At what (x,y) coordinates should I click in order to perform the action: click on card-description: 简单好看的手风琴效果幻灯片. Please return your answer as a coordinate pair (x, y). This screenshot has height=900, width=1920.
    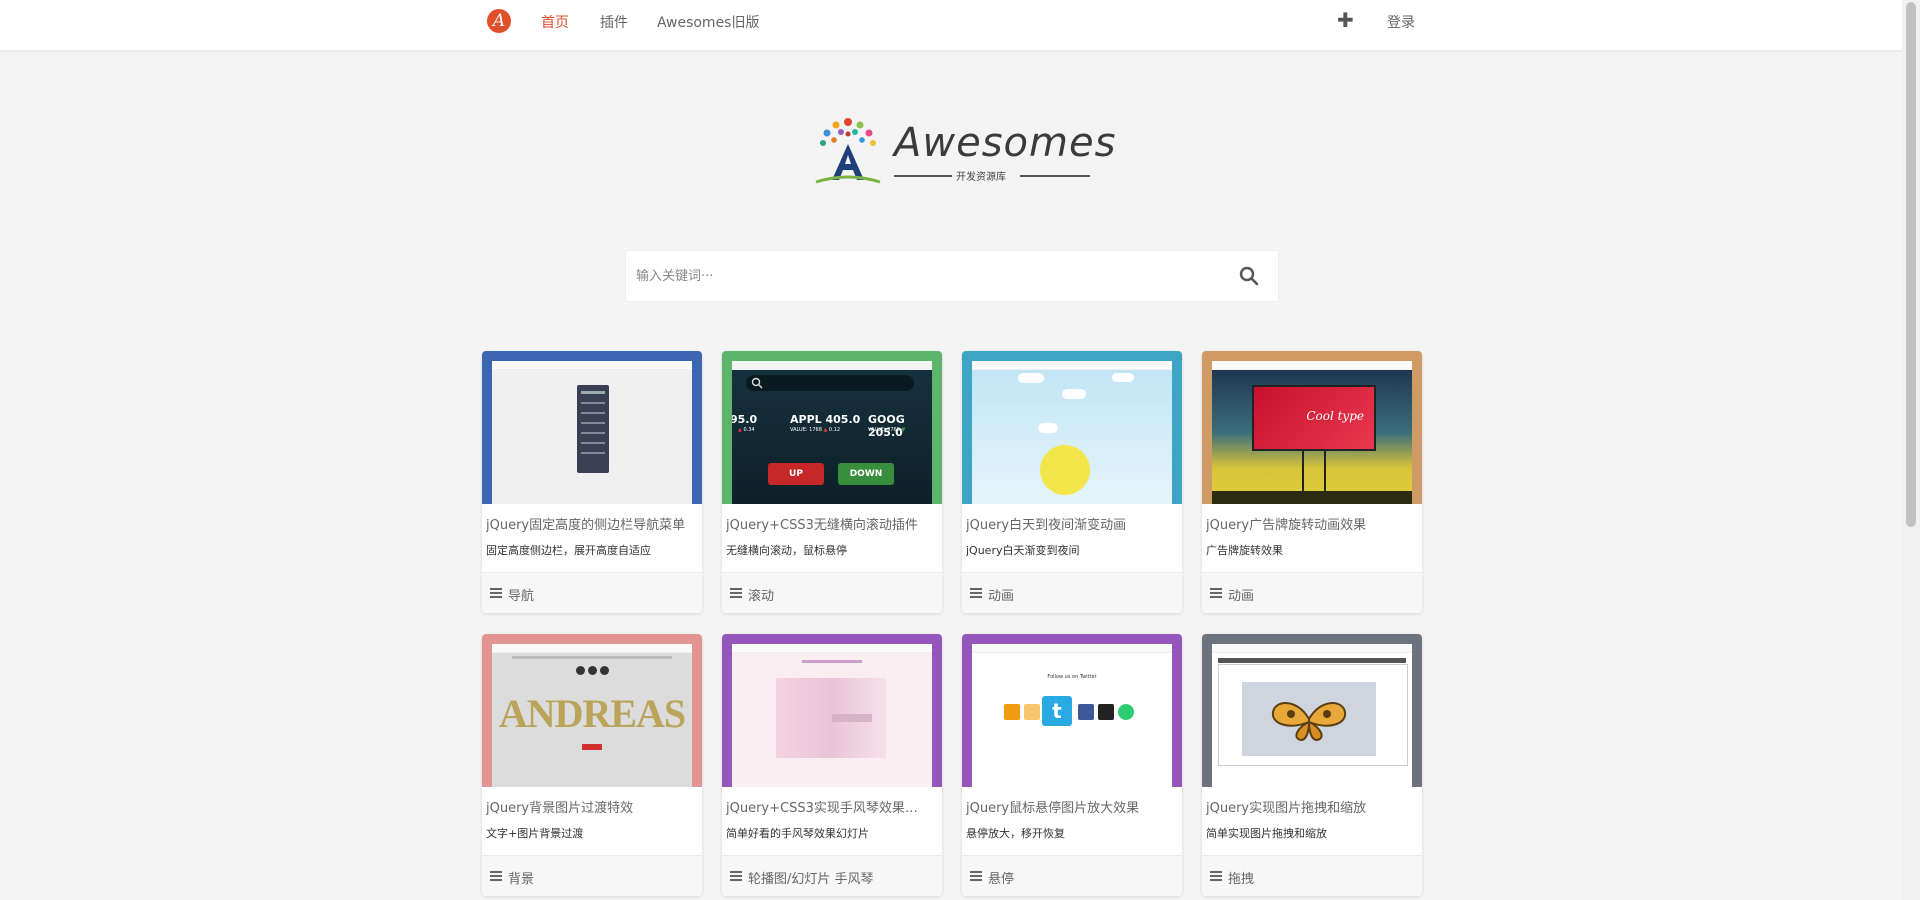
    Looking at the image, I should click on (797, 833).